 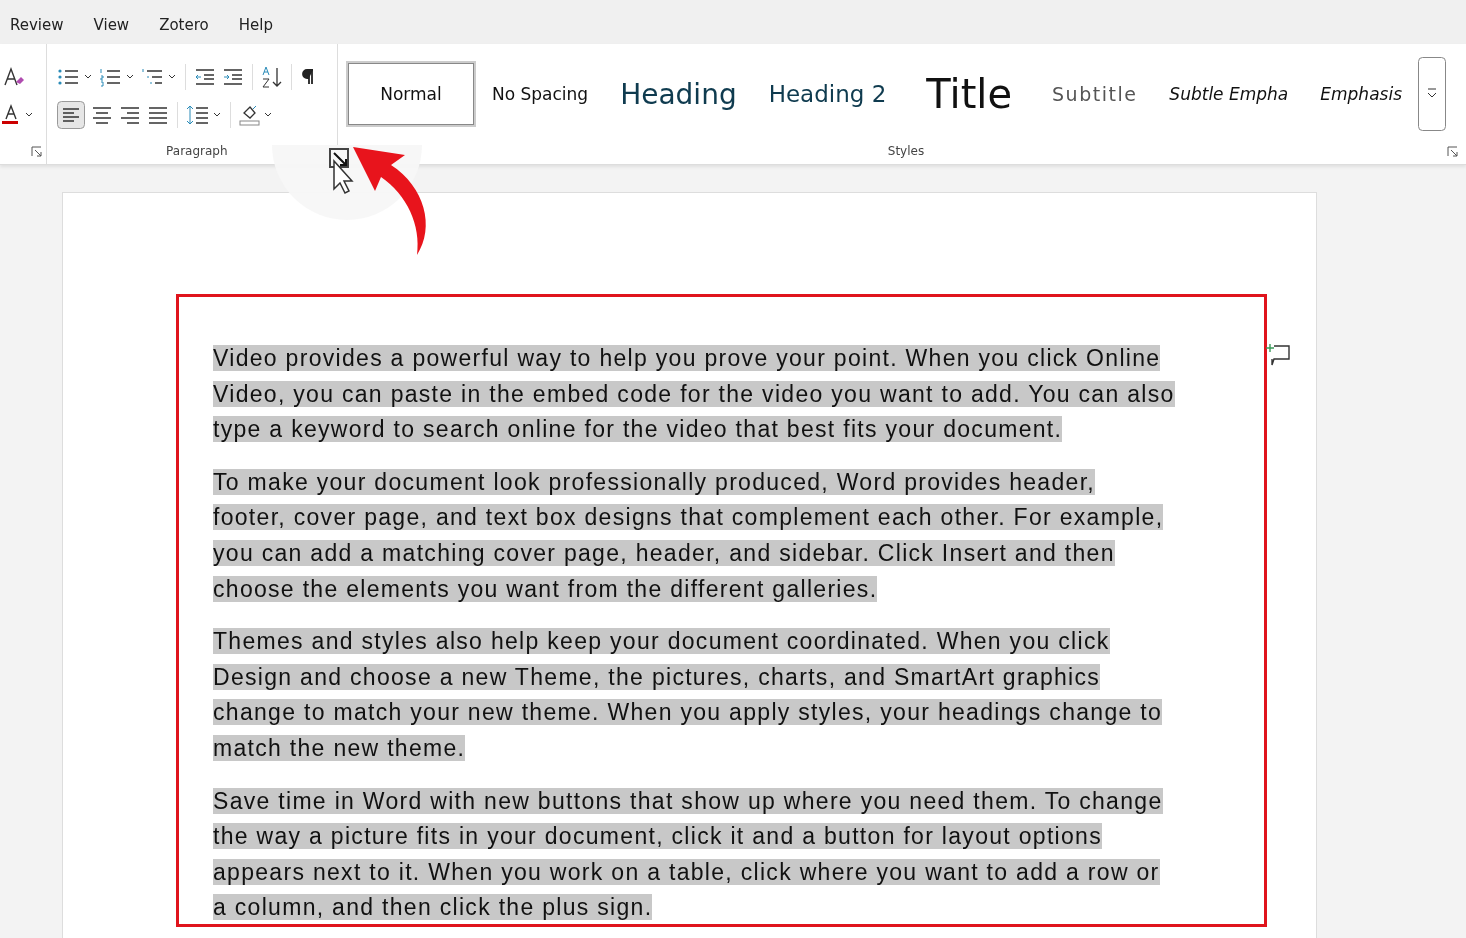 I want to click on style-option: Heading 2, so click(x=827, y=94).